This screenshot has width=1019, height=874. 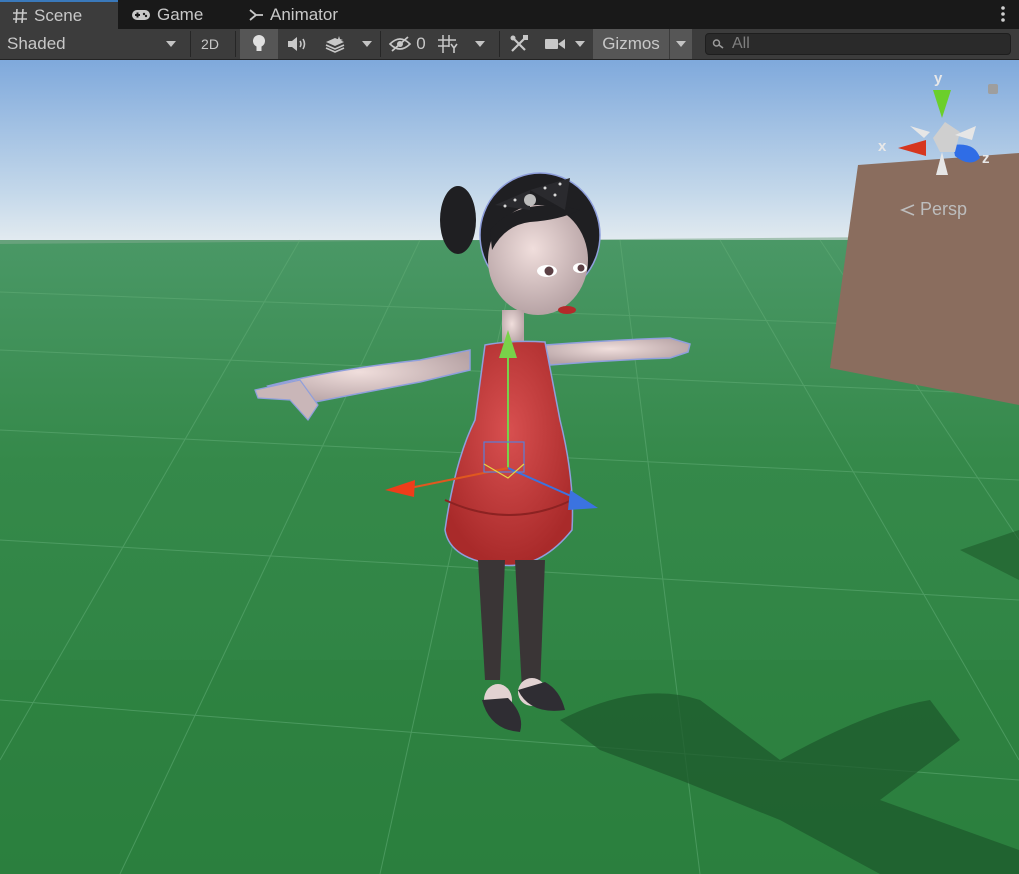 I want to click on audio-toggle-button, so click(x=297, y=44).